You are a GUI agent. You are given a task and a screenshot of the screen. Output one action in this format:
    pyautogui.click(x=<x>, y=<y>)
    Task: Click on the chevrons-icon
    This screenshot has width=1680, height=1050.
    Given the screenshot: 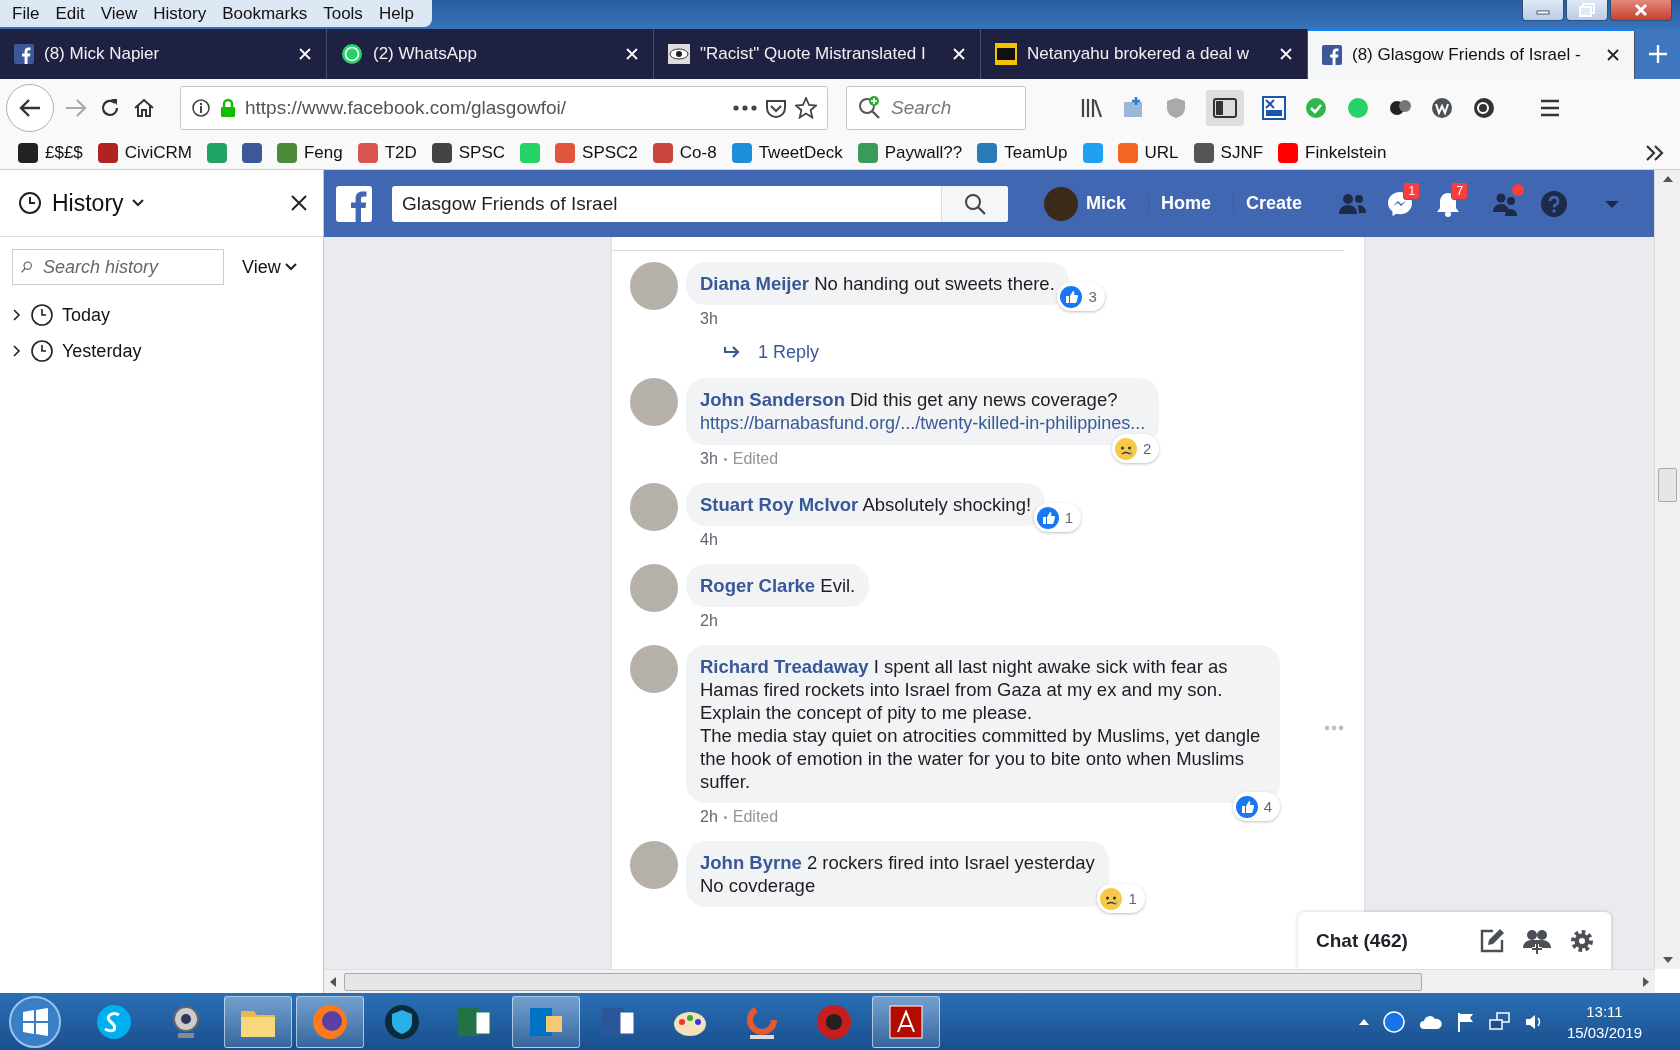 What is the action you would take?
    pyautogui.click(x=1655, y=152)
    